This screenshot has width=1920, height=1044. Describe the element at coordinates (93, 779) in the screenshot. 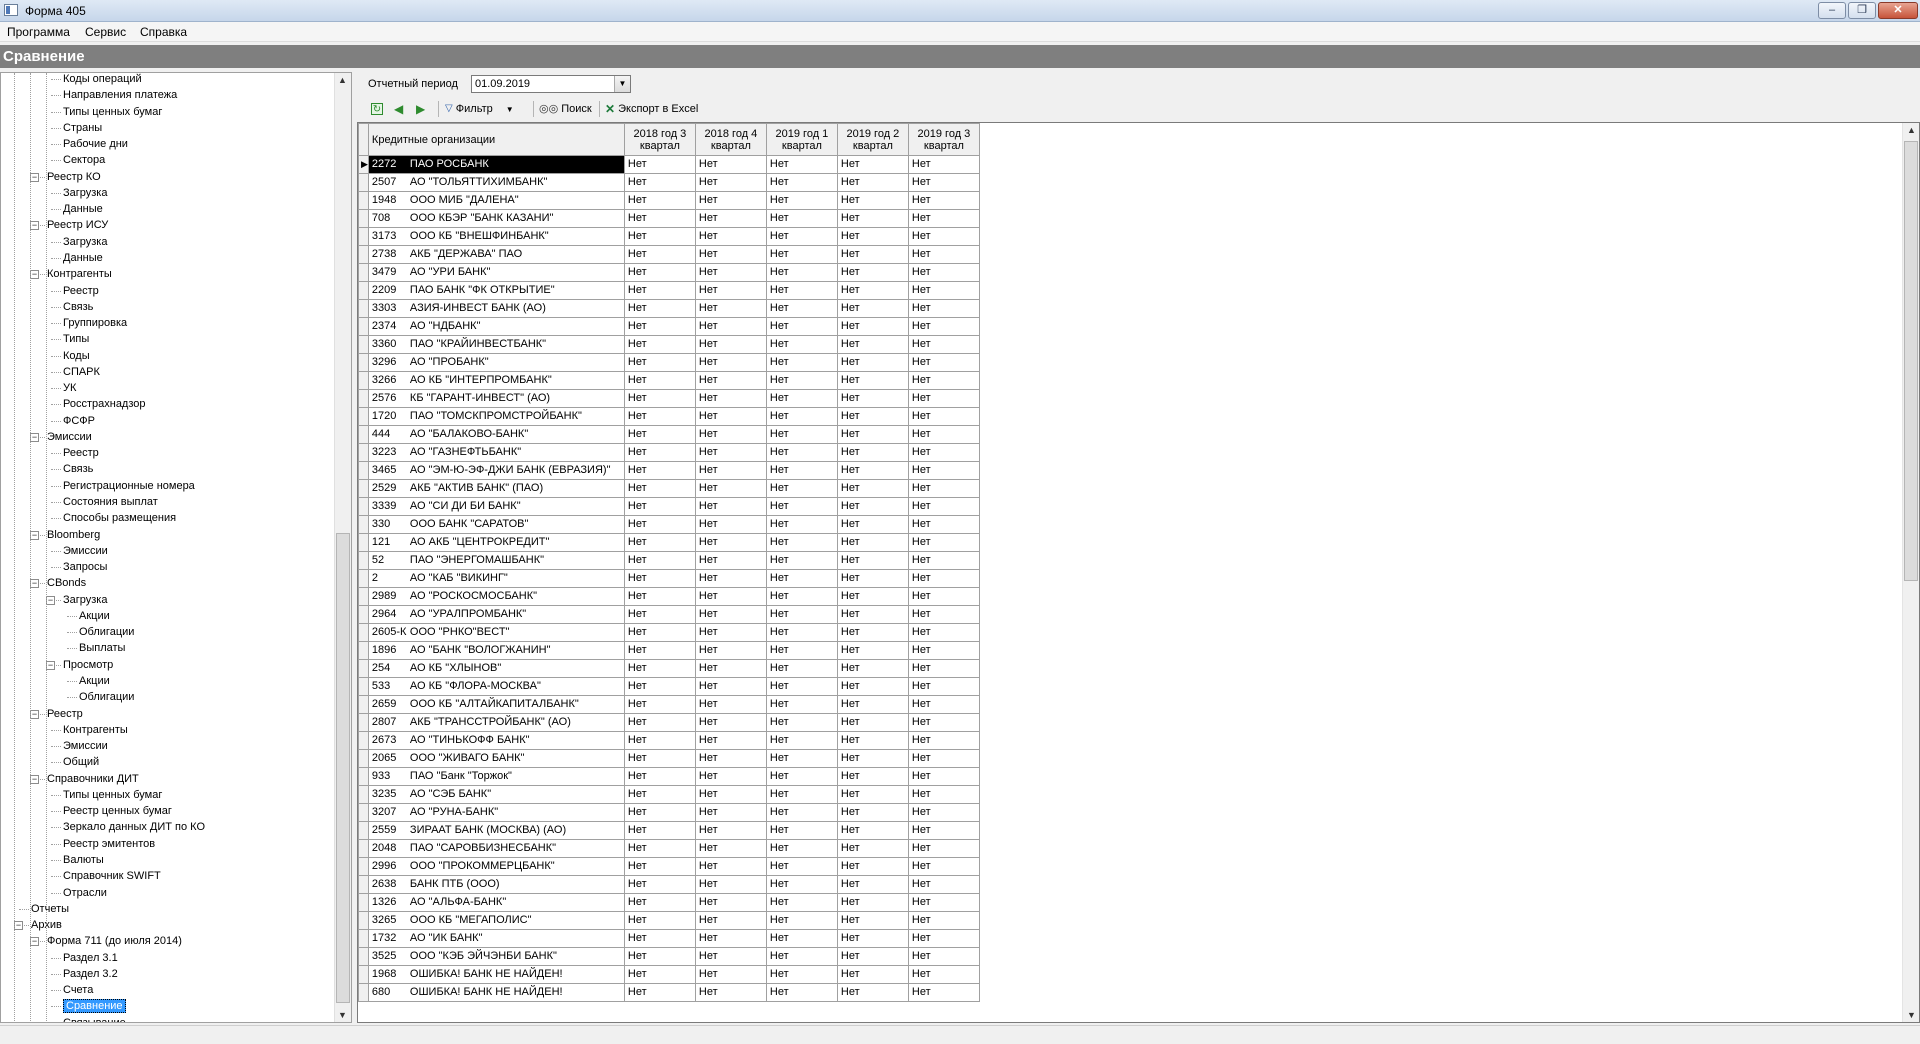

I see `tree-node: Справочники ДИТ` at that location.